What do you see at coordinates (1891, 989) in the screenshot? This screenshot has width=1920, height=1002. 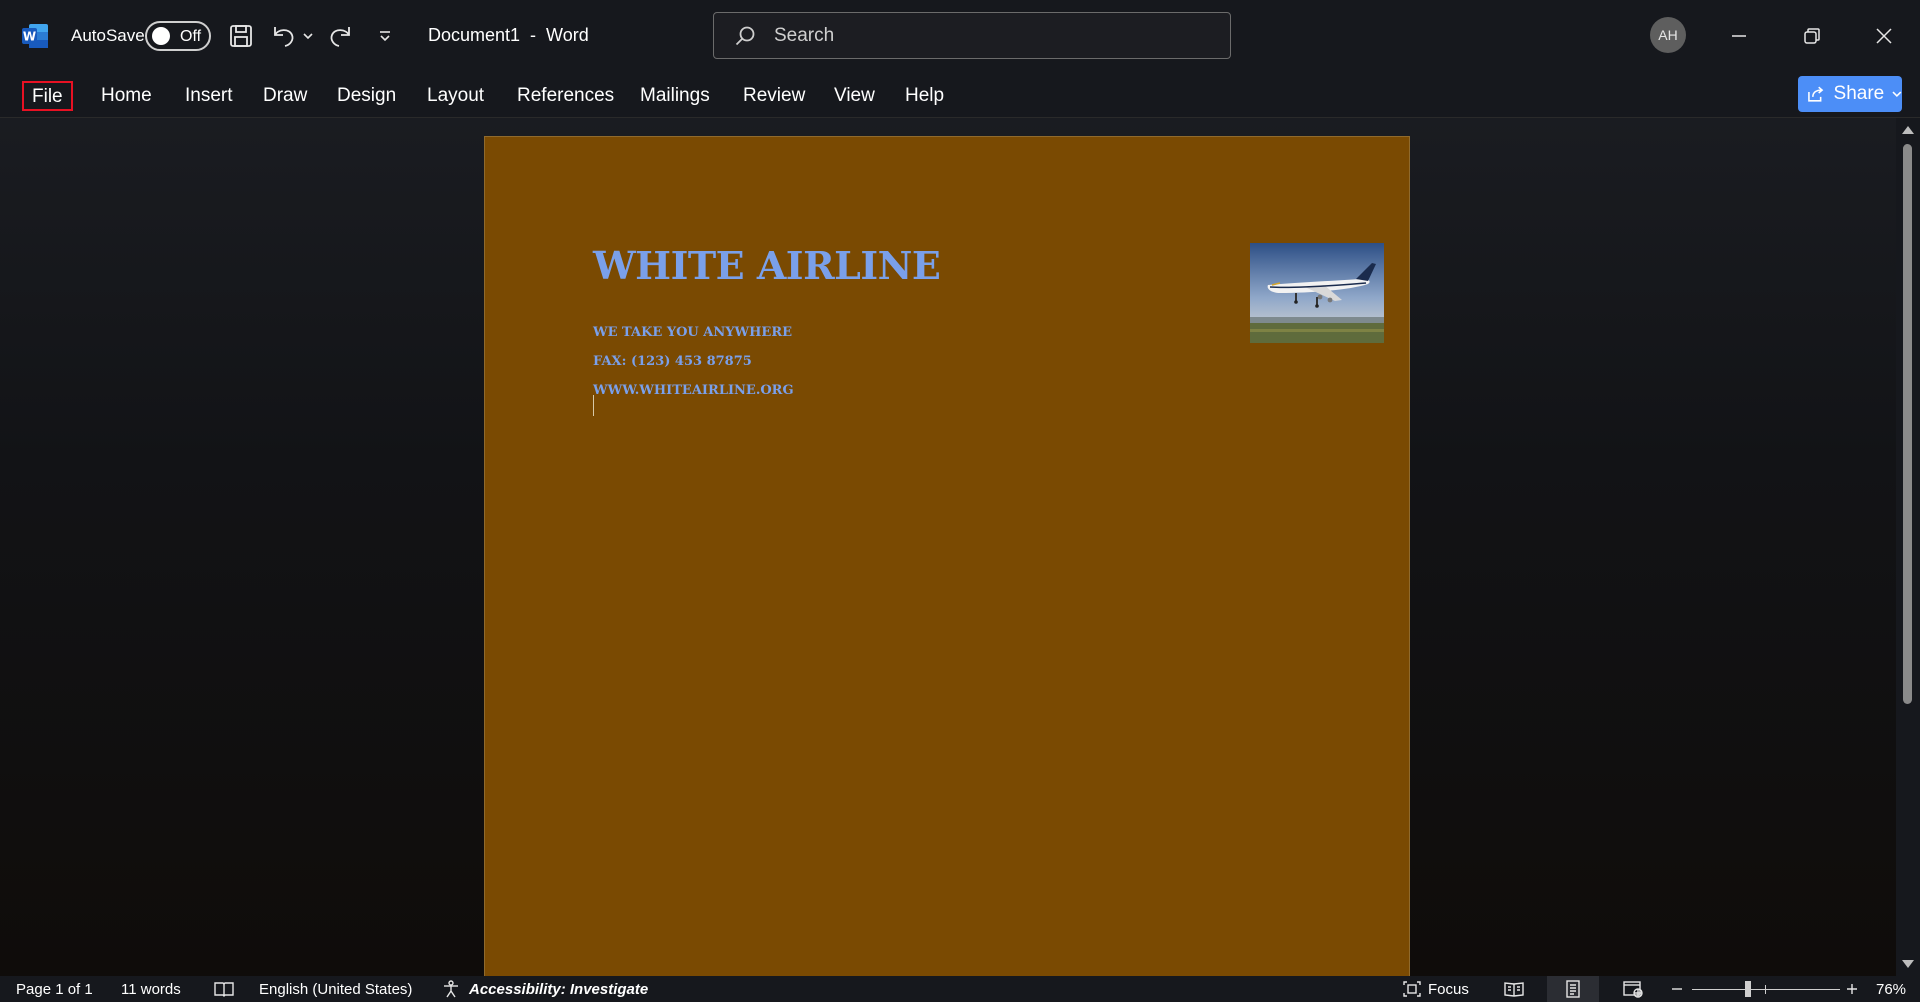 I see `zoom-level: 76%` at bounding box center [1891, 989].